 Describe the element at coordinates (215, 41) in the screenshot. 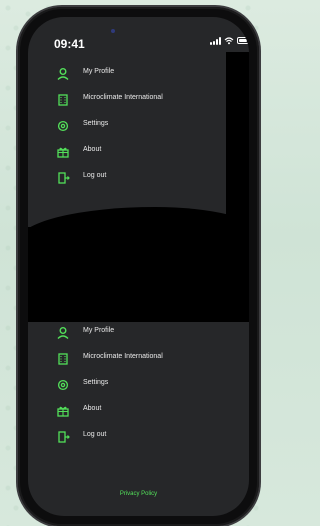

I see `signal-icon` at that location.